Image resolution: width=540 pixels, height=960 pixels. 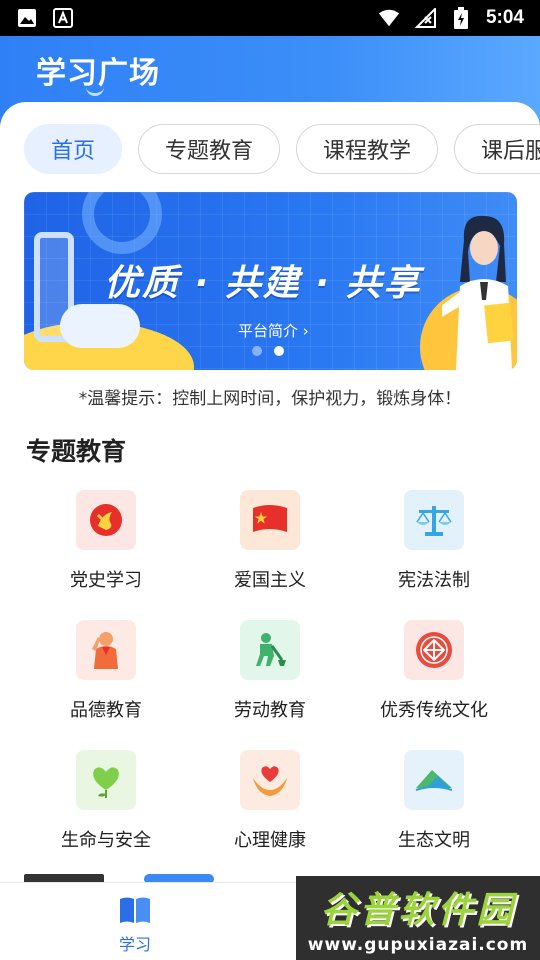 I want to click on topic-item-constitution: 宪法法制, so click(x=434, y=541).